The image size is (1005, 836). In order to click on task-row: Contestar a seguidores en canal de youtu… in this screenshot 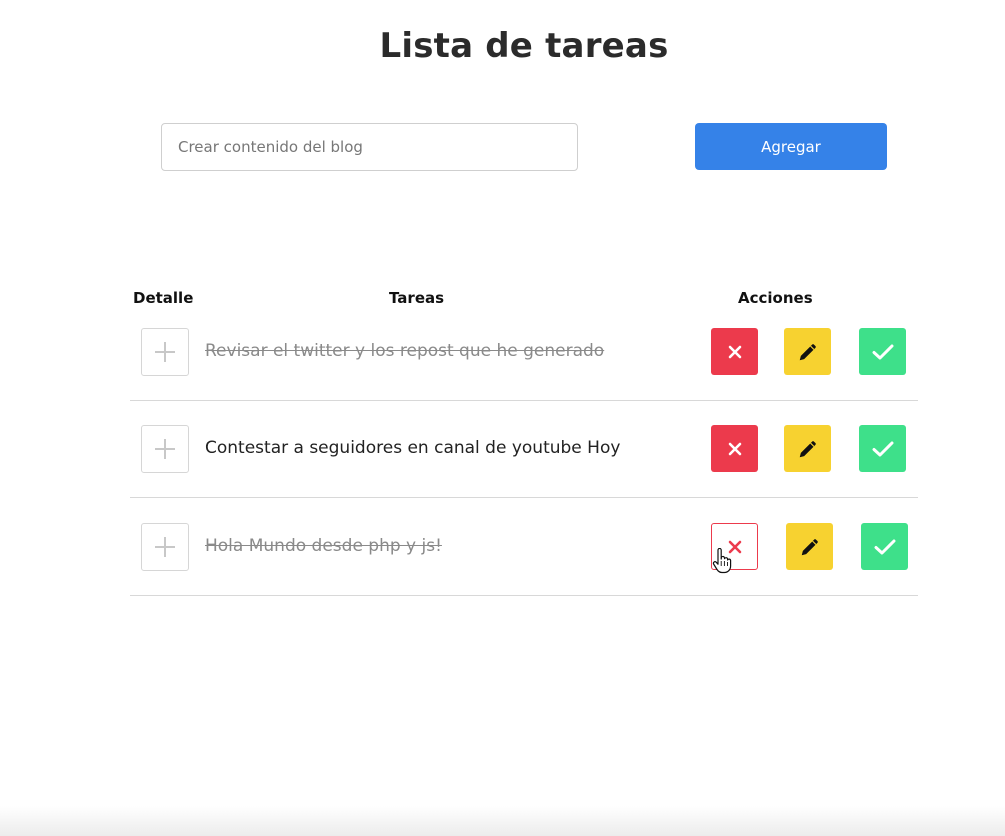, I will do `click(524, 449)`.